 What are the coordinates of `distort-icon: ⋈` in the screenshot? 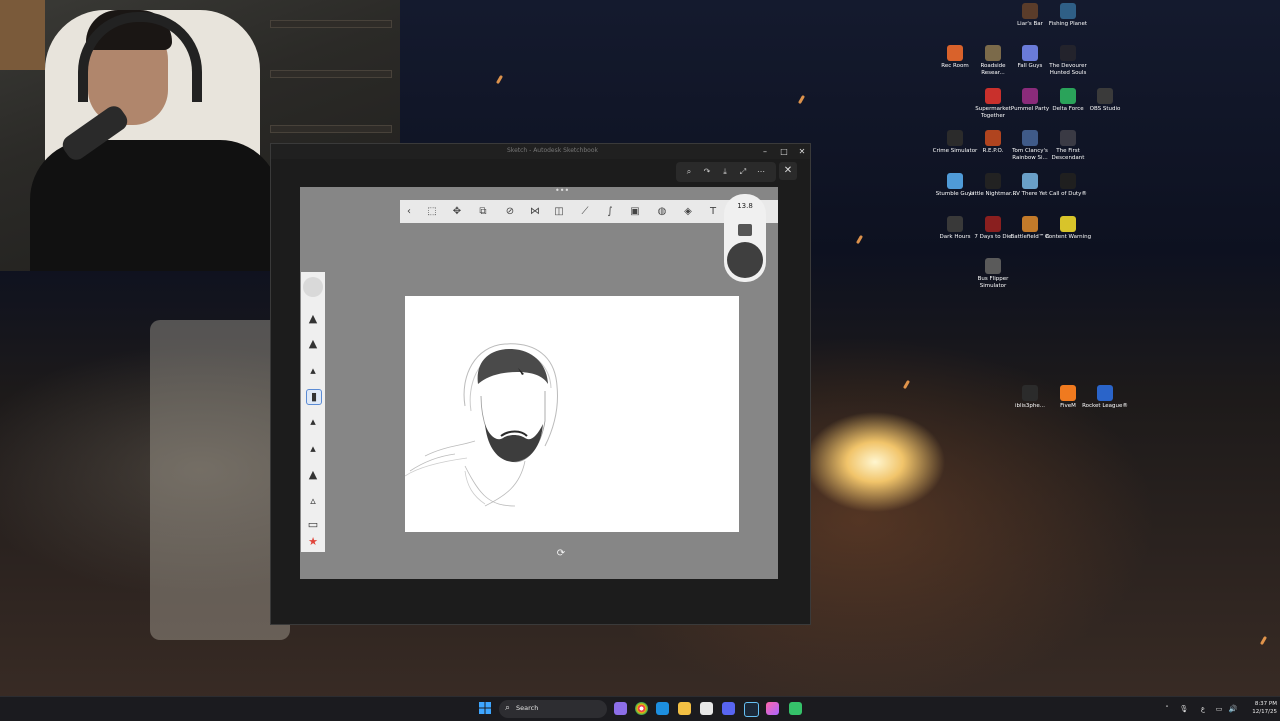 It's located at (535, 212).